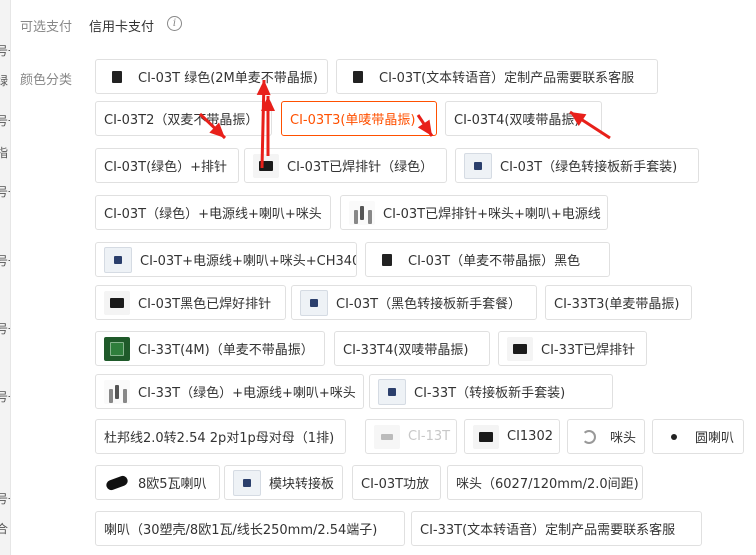 The height and width of the screenshot is (555, 756). I want to click on color-option: CI-33T（转接板新手套装), so click(491, 391).